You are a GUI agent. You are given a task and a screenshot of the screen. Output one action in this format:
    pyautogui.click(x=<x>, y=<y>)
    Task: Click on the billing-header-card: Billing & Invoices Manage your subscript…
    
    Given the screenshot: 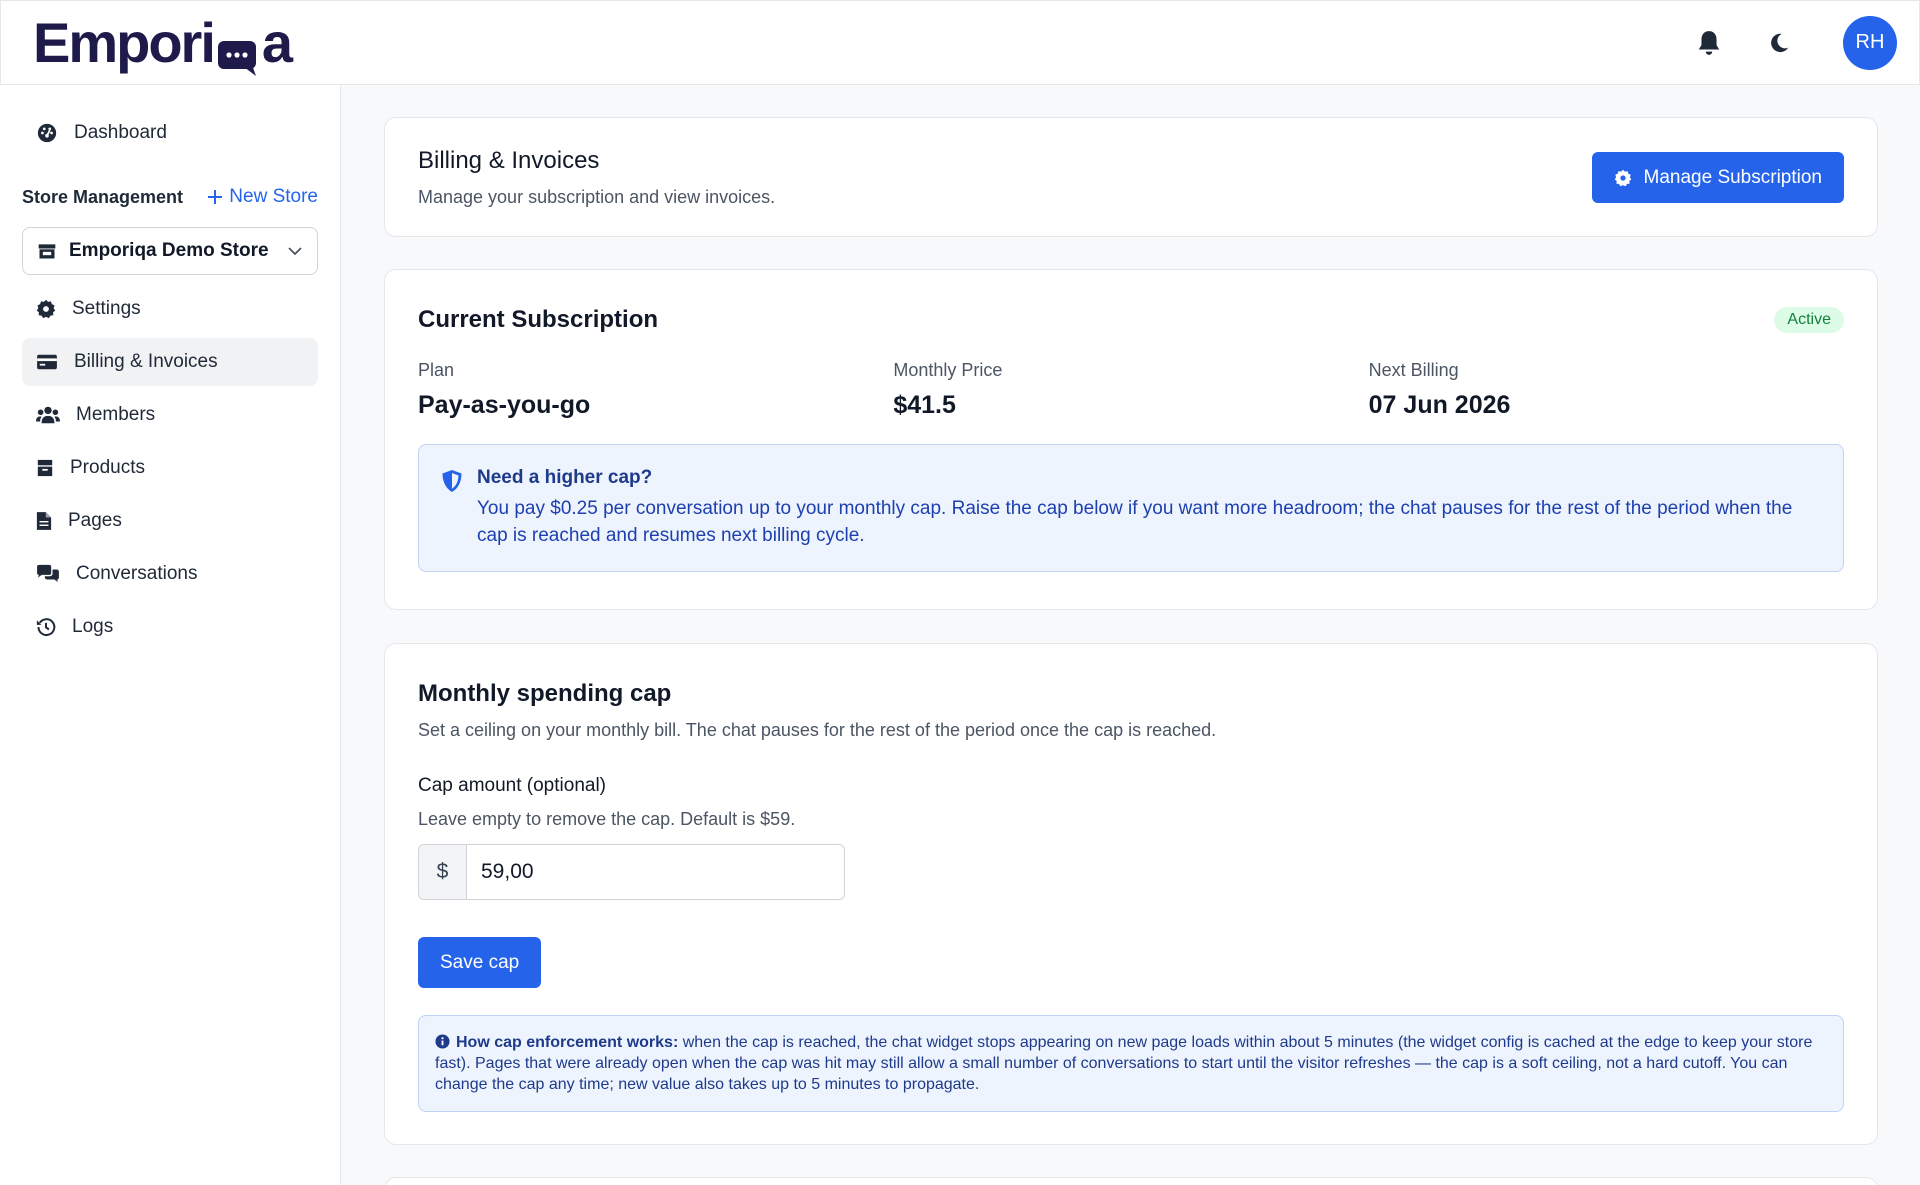 What is the action you would take?
    pyautogui.click(x=1131, y=177)
    